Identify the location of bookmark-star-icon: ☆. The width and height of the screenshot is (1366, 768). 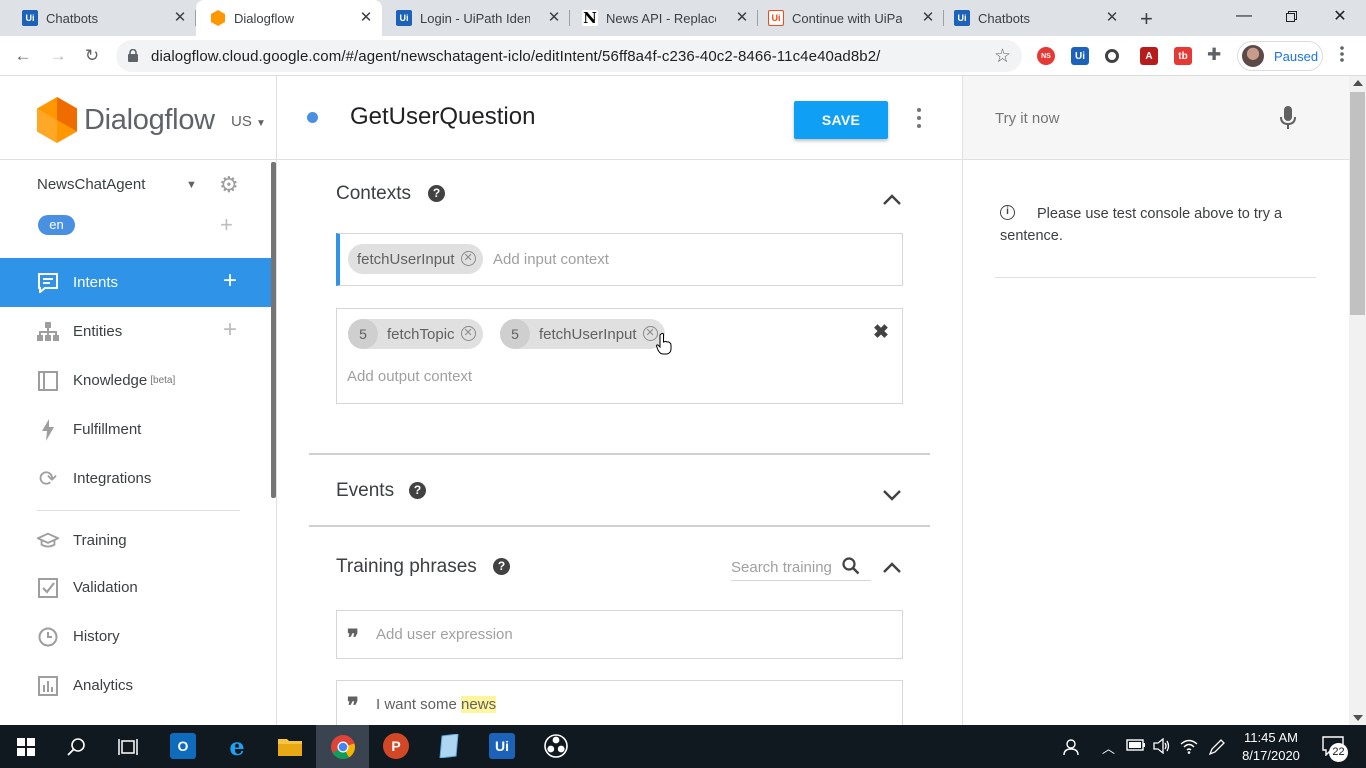
(1002, 56).